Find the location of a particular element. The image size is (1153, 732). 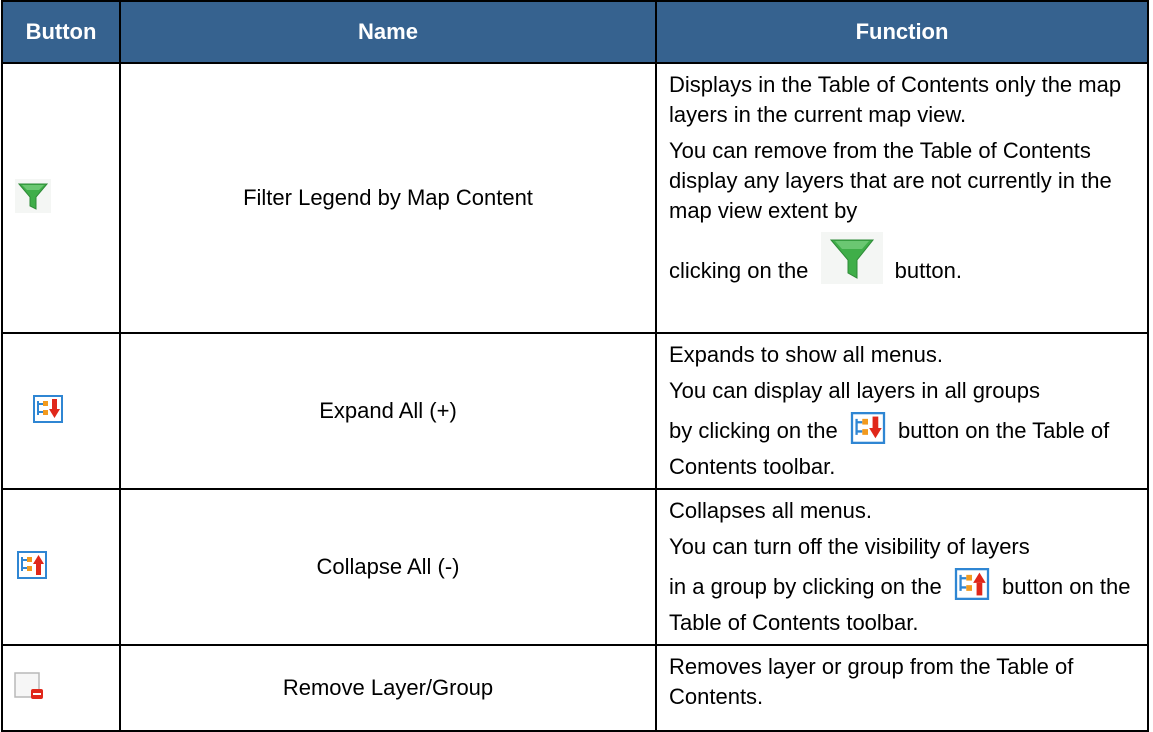

function-text-after-icon: button. is located at coordinates (928, 270).